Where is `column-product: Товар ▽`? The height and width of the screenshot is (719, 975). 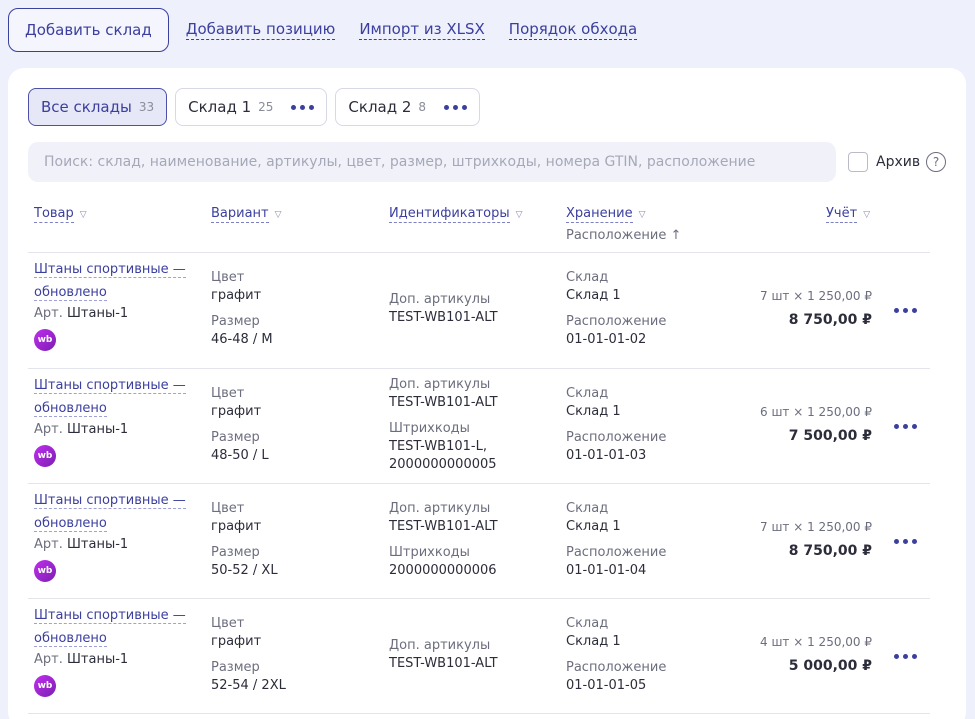
column-product: Товар ▽ is located at coordinates (60, 214).